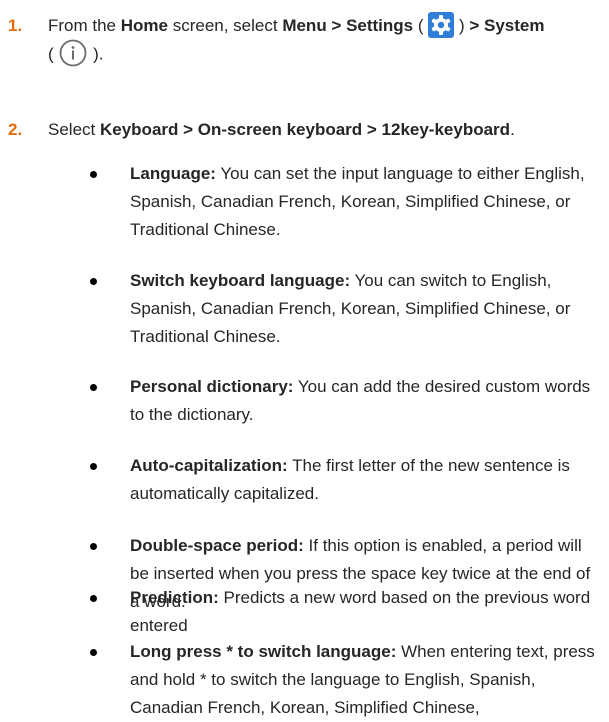 The width and height of the screenshot is (609, 722). I want to click on option-label: Prediction:, so click(174, 597).